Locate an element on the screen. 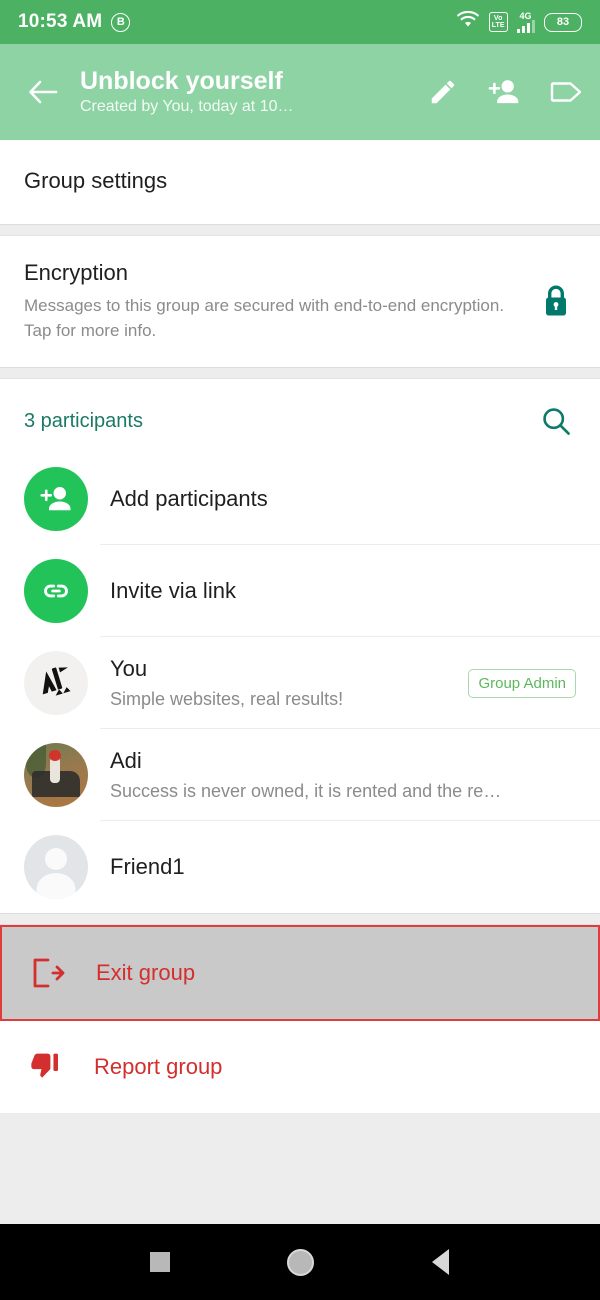 This screenshot has height=1300, width=600. status-bar-right: Vo LTE 4G 83 is located at coordinates (519, 22).